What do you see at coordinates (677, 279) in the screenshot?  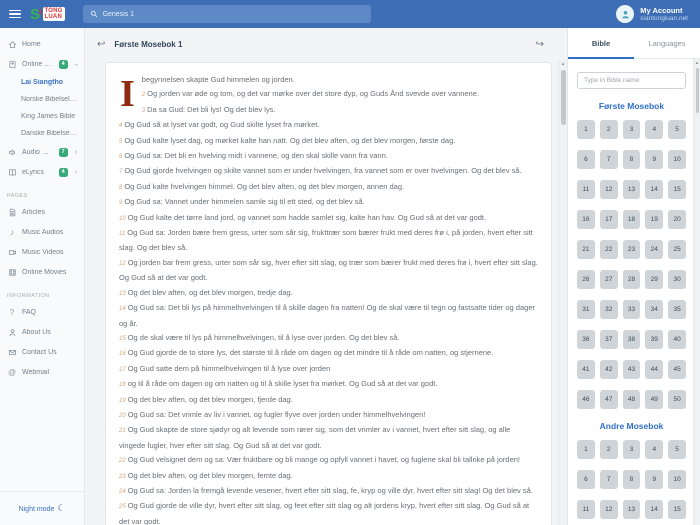 I see `chapter-button: 30` at bounding box center [677, 279].